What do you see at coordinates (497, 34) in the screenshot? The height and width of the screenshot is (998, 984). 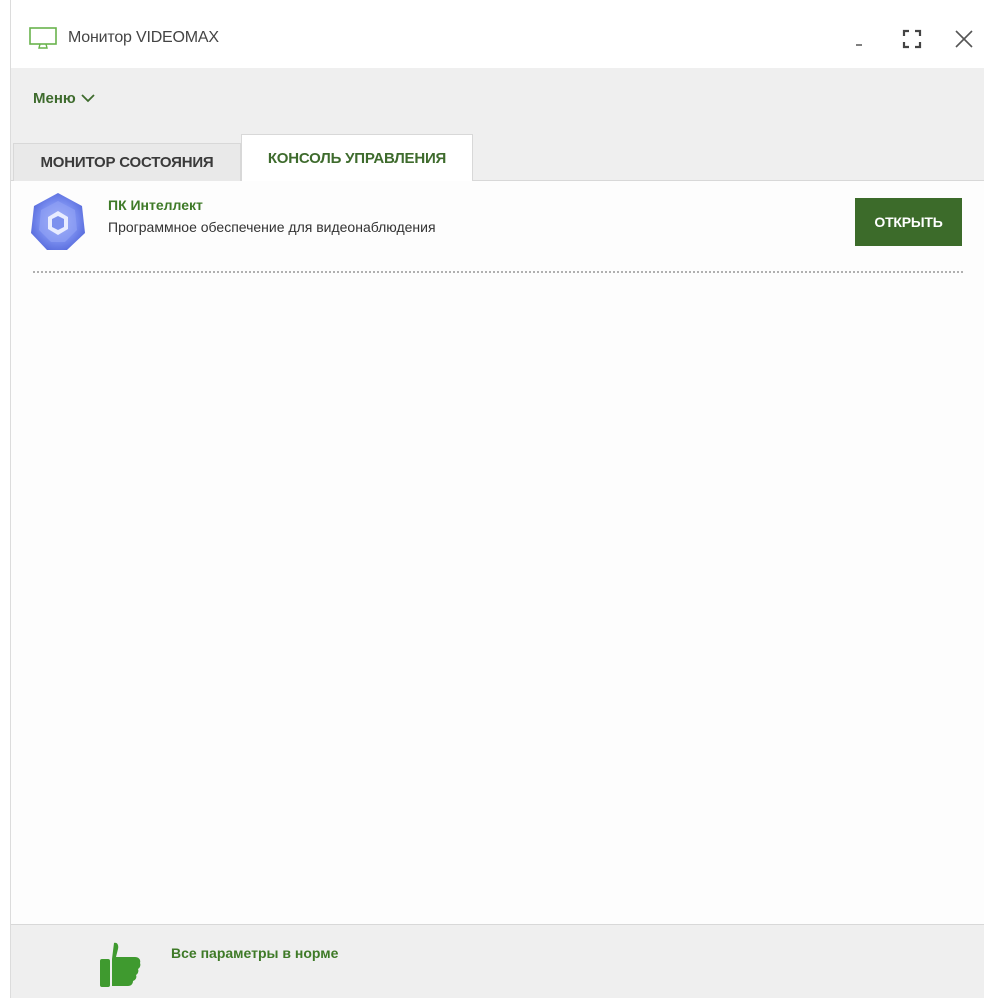 I see `title-bar: Монитор VIDEOMAX` at bounding box center [497, 34].